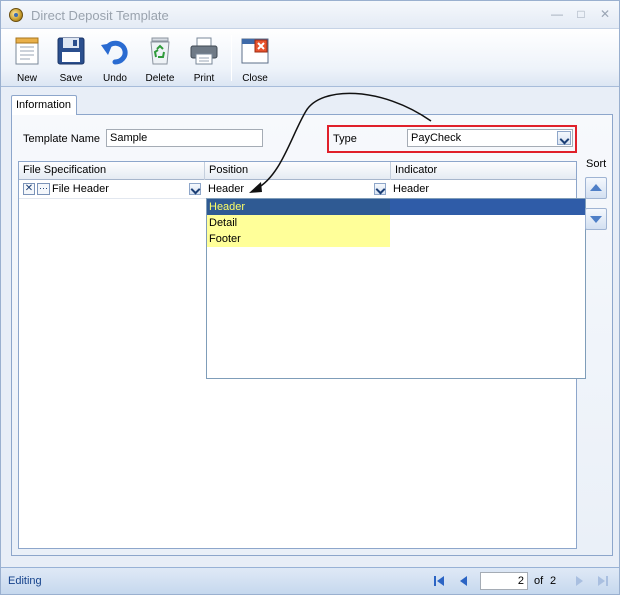  Describe the element at coordinates (25, 581) in the screenshot. I see `status-text: Editing` at that location.